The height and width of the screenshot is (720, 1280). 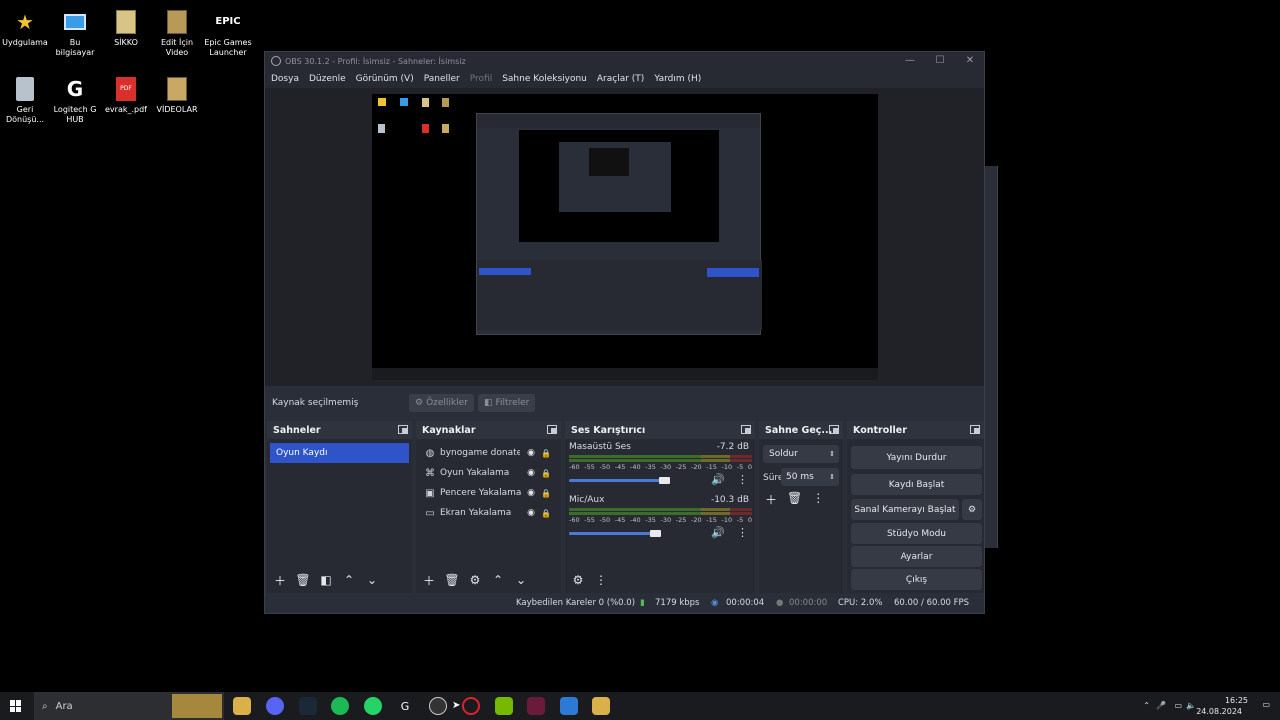 What do you see at coordinates (126, 95) in the screenshot?
I see `desktop-icon-pdf: PDF evrak_.pdf` at bounding box center [126, 95].